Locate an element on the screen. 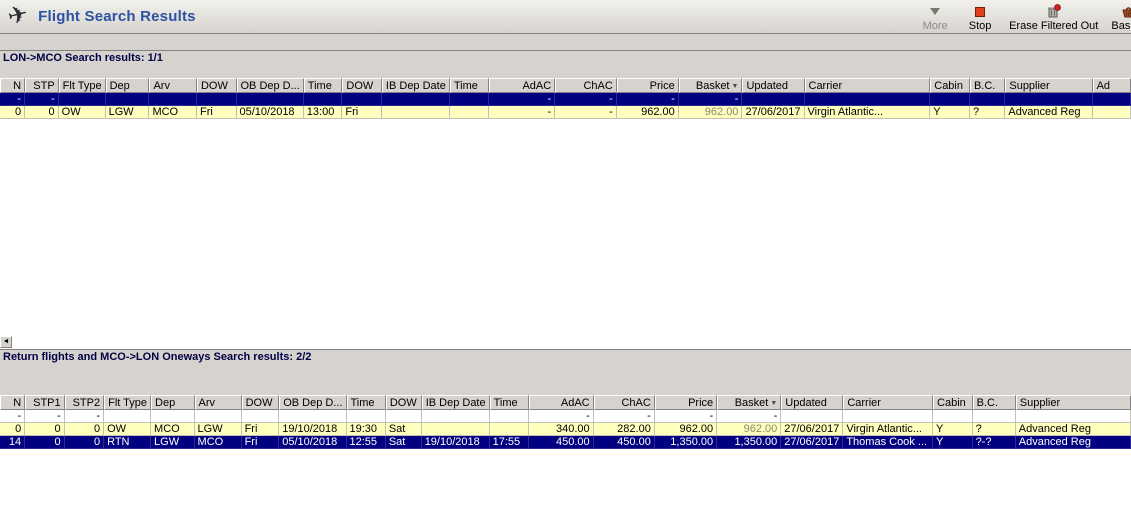 Image resolution: width=1131 pixels, height=507 pixels. column-header-stp1: STP1 is located at coordinates (45, 402).